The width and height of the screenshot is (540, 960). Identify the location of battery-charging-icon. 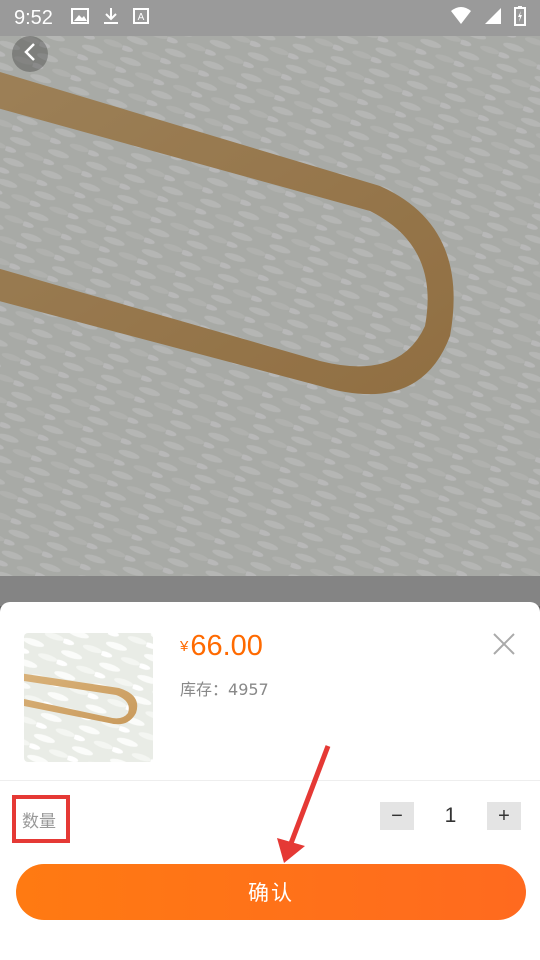
(520, 18).